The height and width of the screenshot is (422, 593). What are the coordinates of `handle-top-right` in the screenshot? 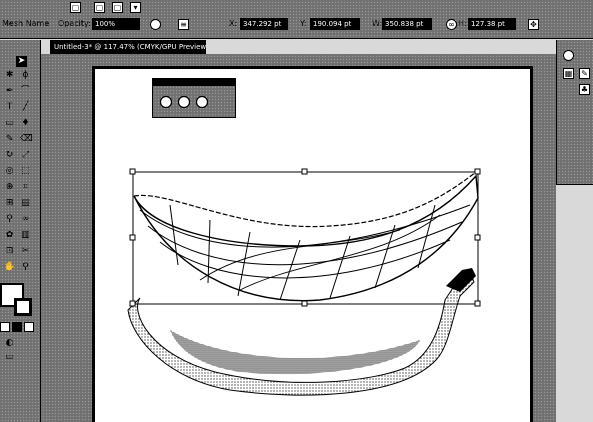 It's located at (477, 171).